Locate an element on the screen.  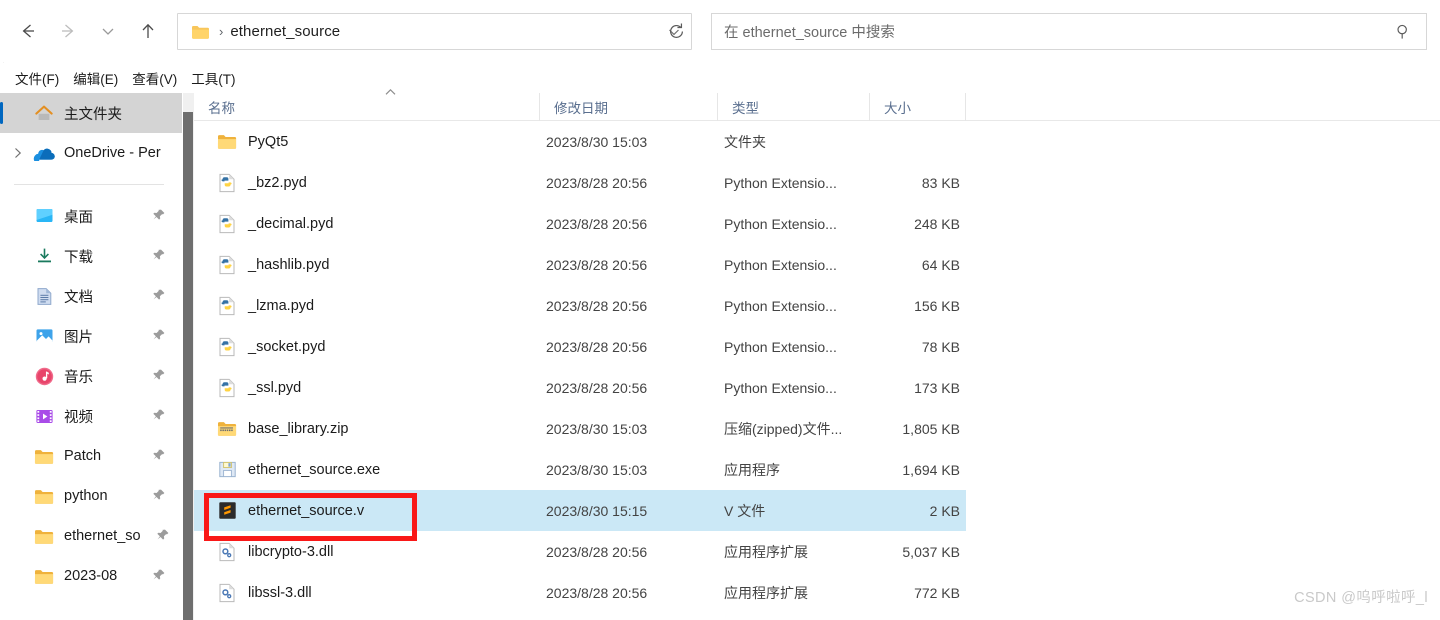
sidebar-item-documents: 文档 is located at coordinates (91, 296).